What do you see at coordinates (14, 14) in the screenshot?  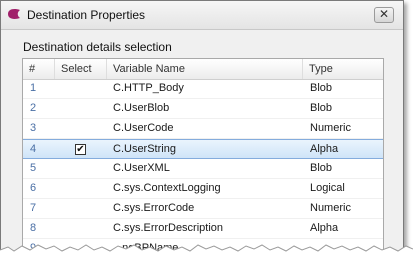 I see `app-logo-icon` at bounding box center [14, 14].